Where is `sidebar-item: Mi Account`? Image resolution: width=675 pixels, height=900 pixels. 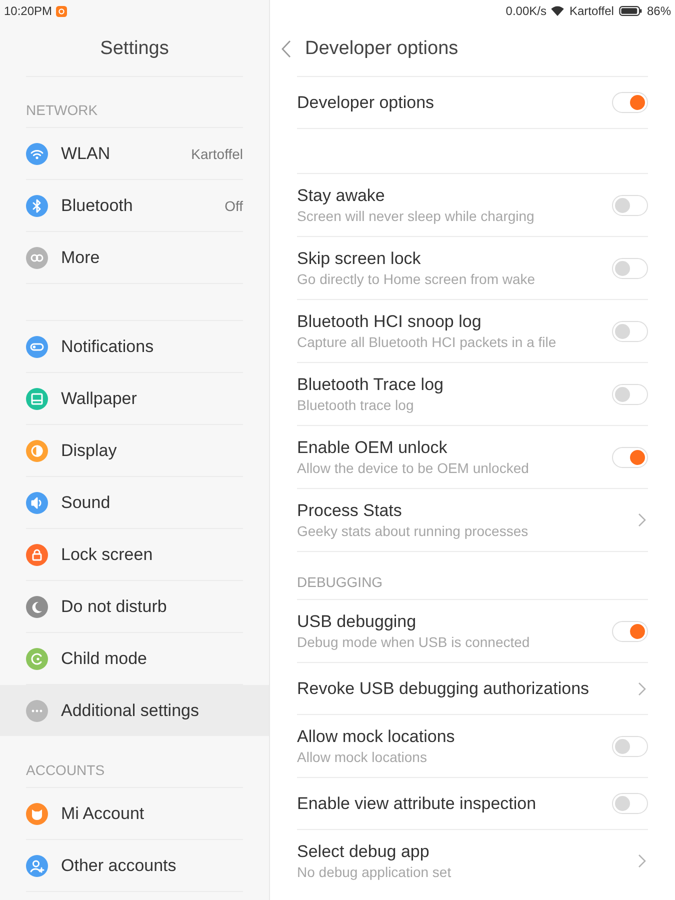
sidebar-item: Mi Account is located at coordinates (134, 813).